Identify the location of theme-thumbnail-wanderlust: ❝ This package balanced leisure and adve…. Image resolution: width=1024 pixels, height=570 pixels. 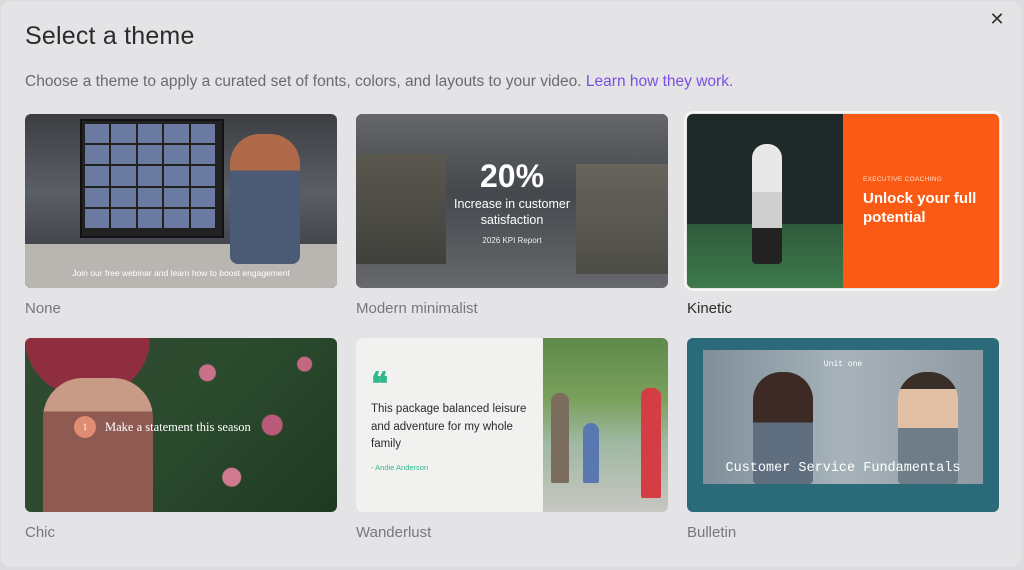
(512, 425).